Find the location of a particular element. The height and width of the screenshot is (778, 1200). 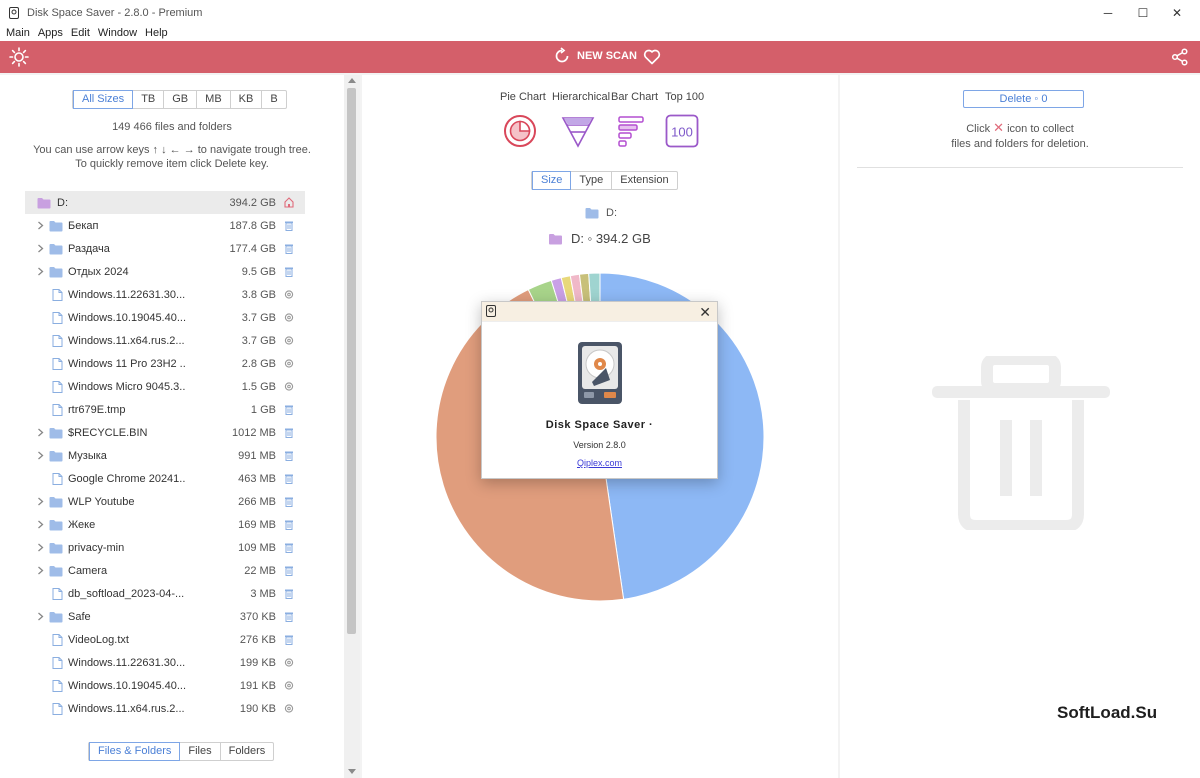

size-filter-tb: TB is located at coordinates (149, 99).